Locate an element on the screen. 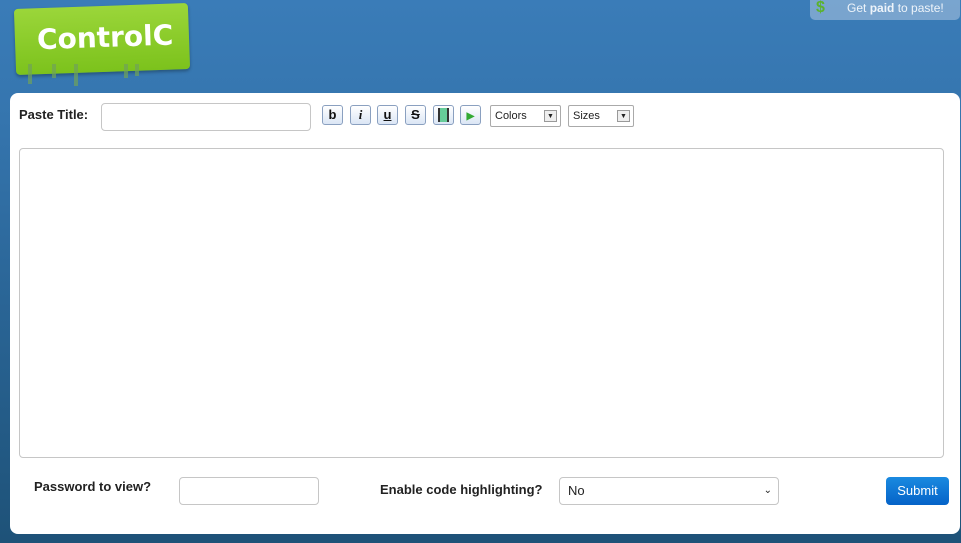 This screenshot has width=961, height=543. colors-select: Colors ▼ is located at coordinates (525, 116).